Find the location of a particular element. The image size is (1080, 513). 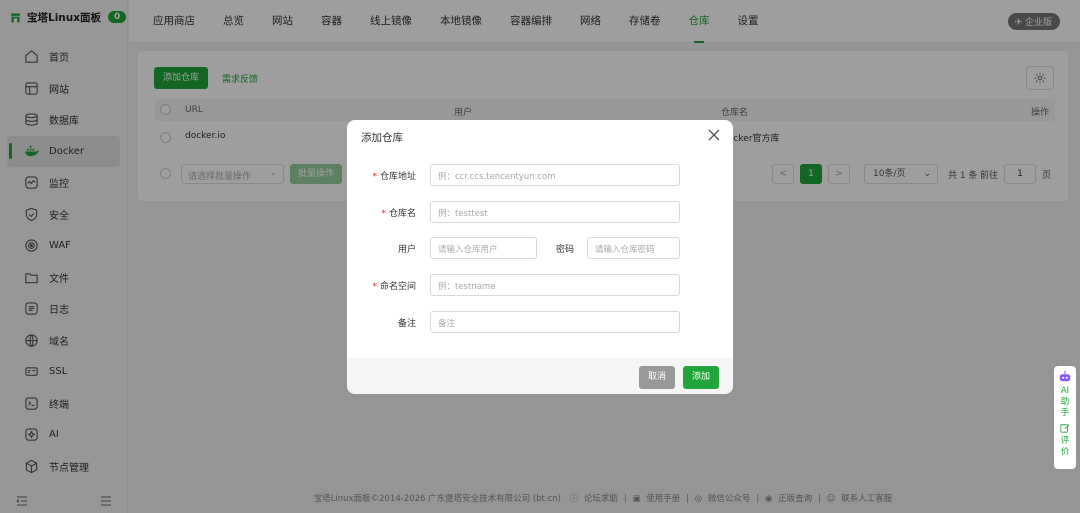

cancel-button: 取消 is located at coordinates (657, 377).